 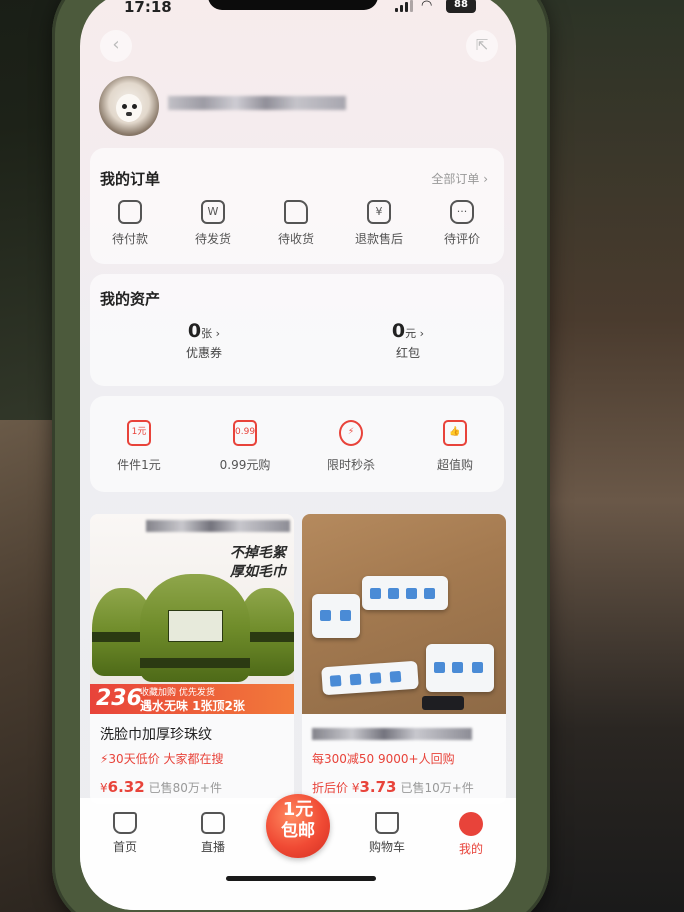 I want to click on redpacket-item: 0元 › 红包, so click(x=408, y=340).